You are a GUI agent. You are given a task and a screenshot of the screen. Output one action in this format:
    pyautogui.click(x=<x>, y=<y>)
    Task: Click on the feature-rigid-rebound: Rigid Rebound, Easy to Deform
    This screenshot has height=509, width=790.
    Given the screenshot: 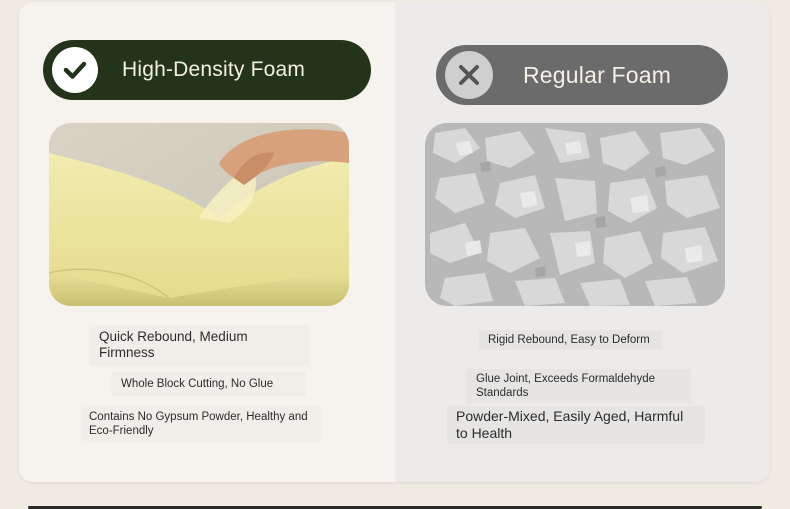 What is the action you would take?
    pyautogui.click(x=570, y=340)
    